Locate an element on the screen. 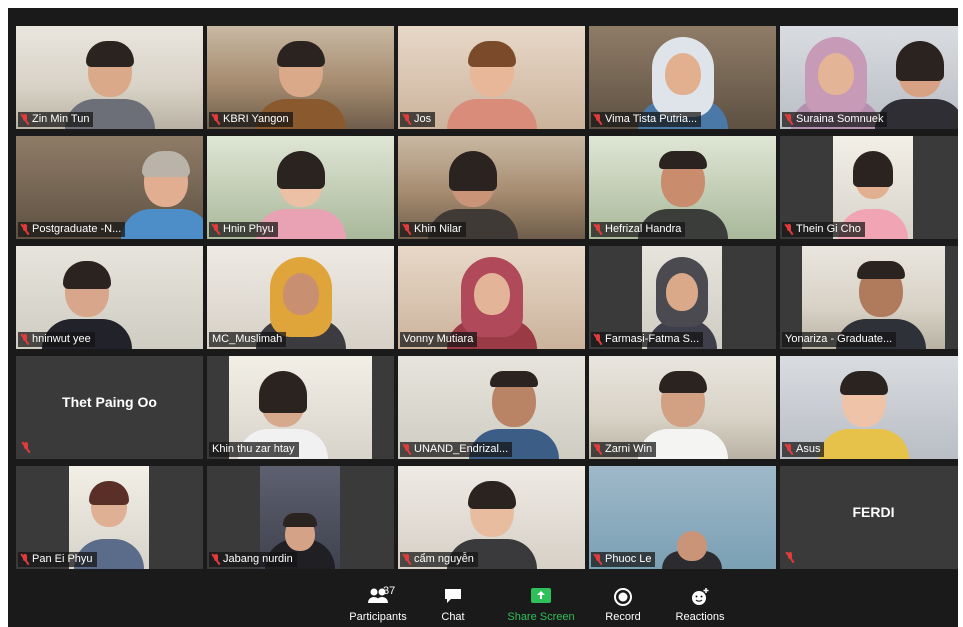  participant-tile-active-speaker: MC_Muslimah is located at coordinates (300, 297).